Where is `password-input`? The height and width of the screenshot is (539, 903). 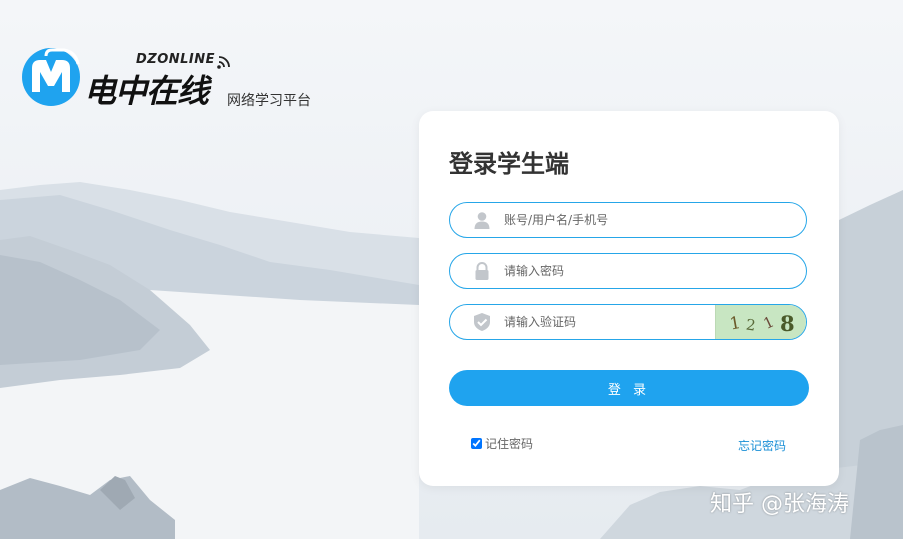
password-input is located at coordinates (624, 271).